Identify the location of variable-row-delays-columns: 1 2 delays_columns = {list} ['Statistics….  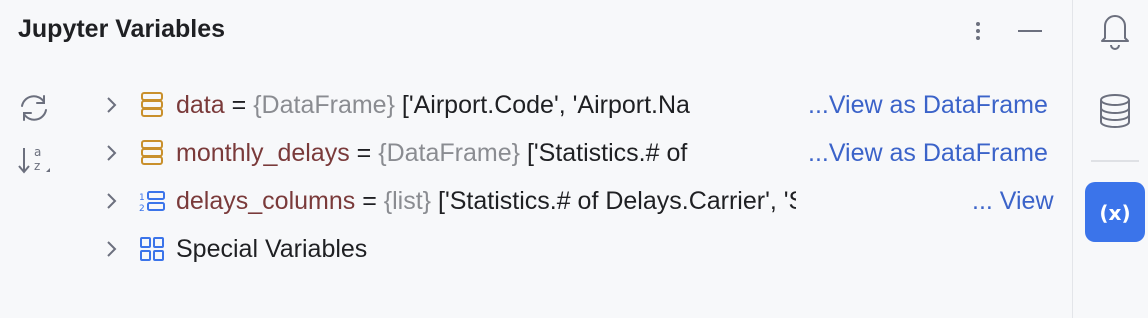
(585, 201).